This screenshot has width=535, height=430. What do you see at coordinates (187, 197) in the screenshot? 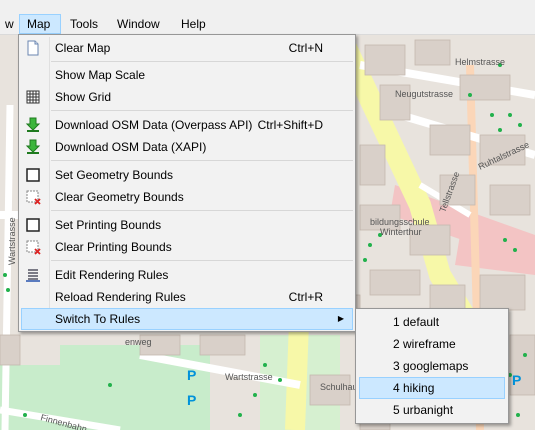
I see `menu-item-clear-geometry-bounds: Clear Geometry Bounds` at bounding box center [187, 197].